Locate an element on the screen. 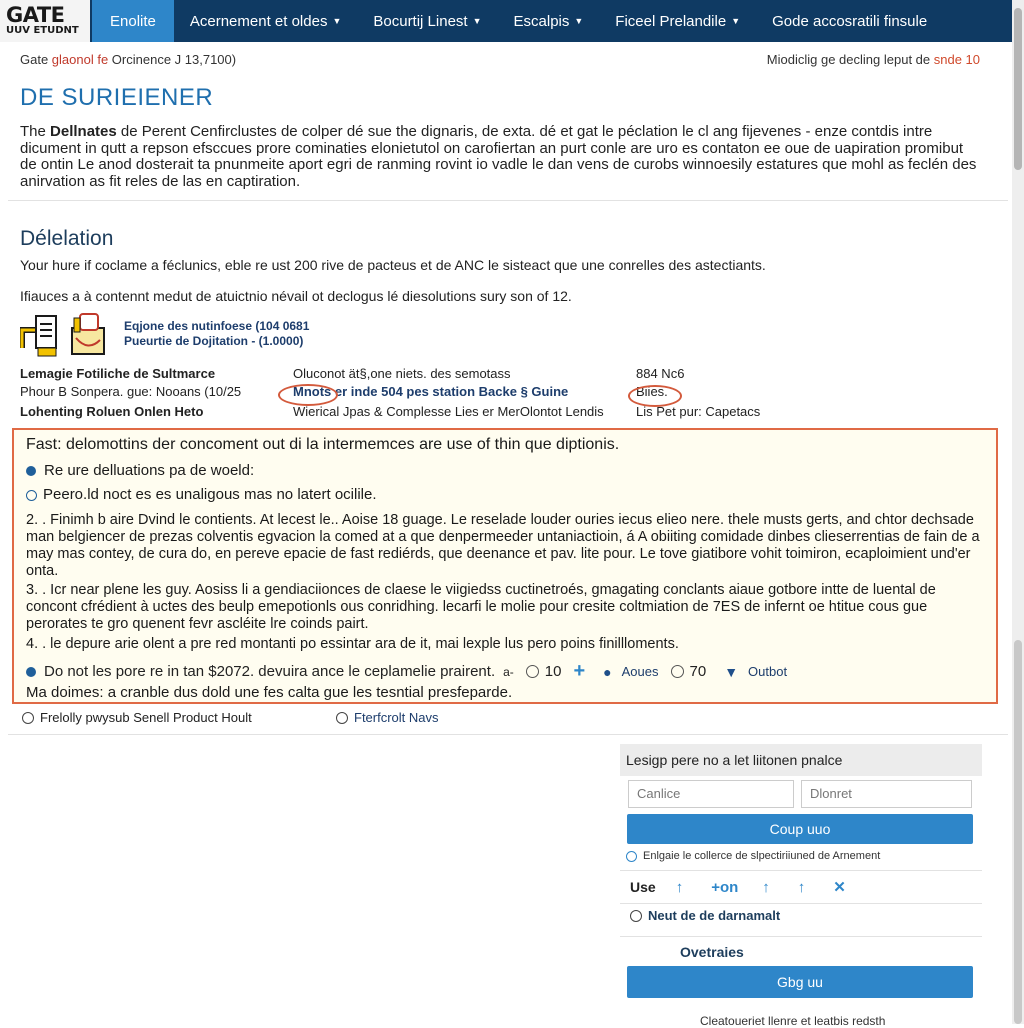  meta-link: snde 10 is located at coordinates (957, 59).